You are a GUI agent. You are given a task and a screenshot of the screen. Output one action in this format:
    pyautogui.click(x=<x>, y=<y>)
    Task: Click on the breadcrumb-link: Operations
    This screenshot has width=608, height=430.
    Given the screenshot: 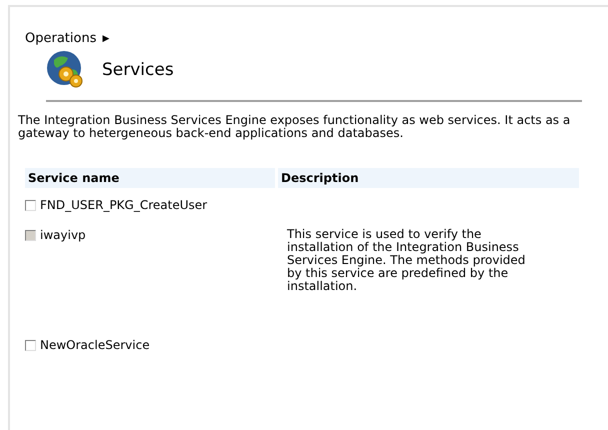 What is the action you would take?
    pyautogui.click(x=60, y=38)
    